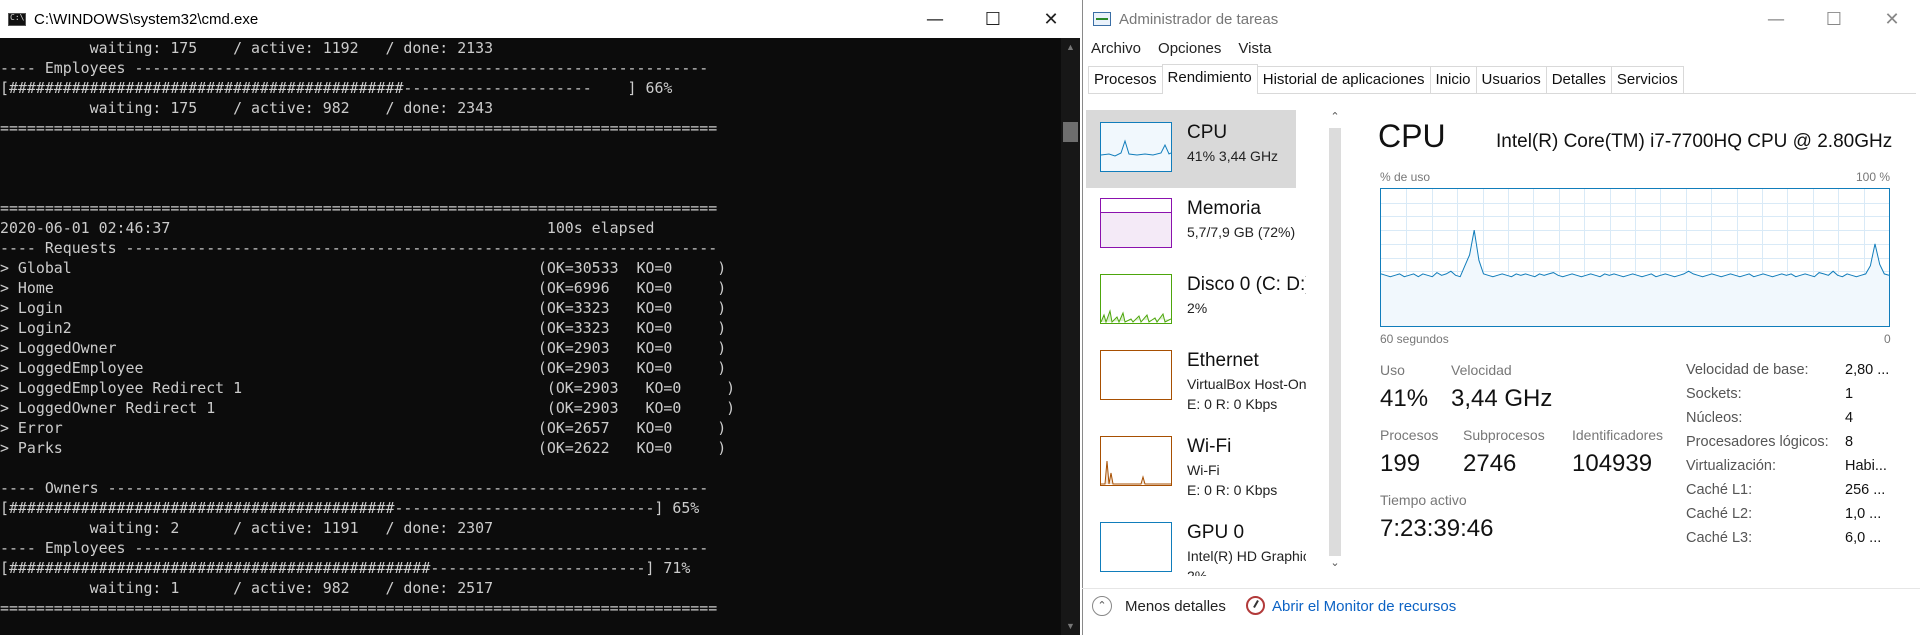  What do you see at coordinates (1125, 79) in the screenshot?
I see `tab-procesos: Procesos` at bounding box center [1125, 79].